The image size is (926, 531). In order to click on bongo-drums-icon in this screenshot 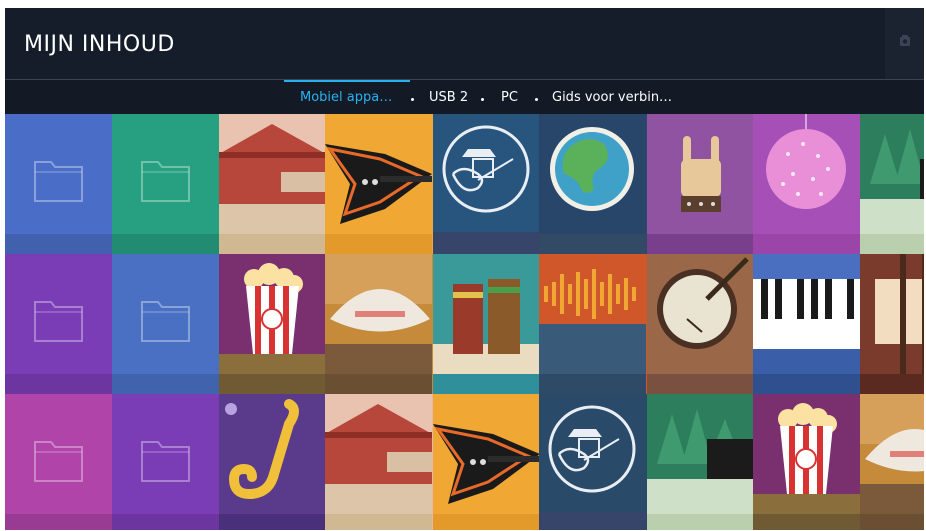, I will do `click(486, 324)`.